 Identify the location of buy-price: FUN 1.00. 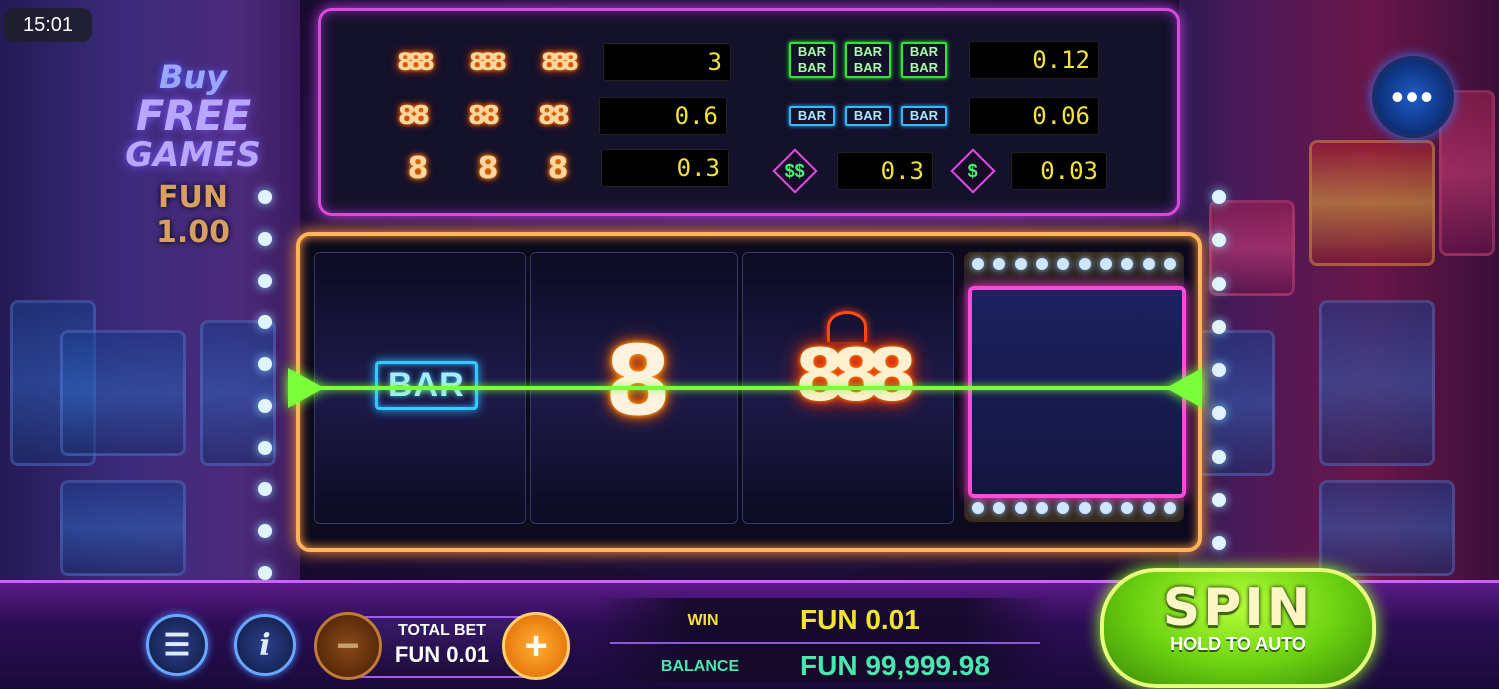
(193, 215).